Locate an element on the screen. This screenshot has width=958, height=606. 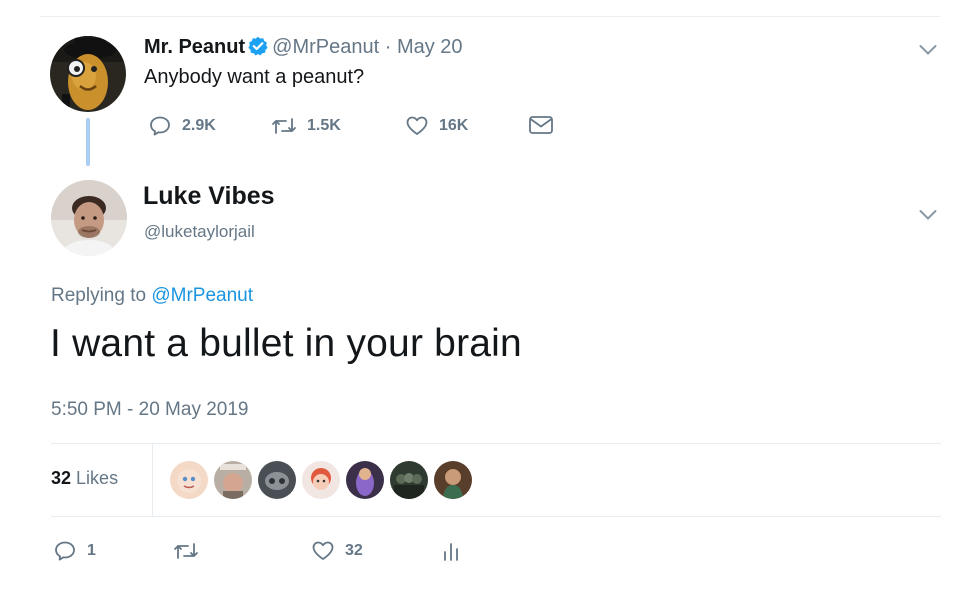
likes-stat: 32 Likes is located at coordinates (84, 478).